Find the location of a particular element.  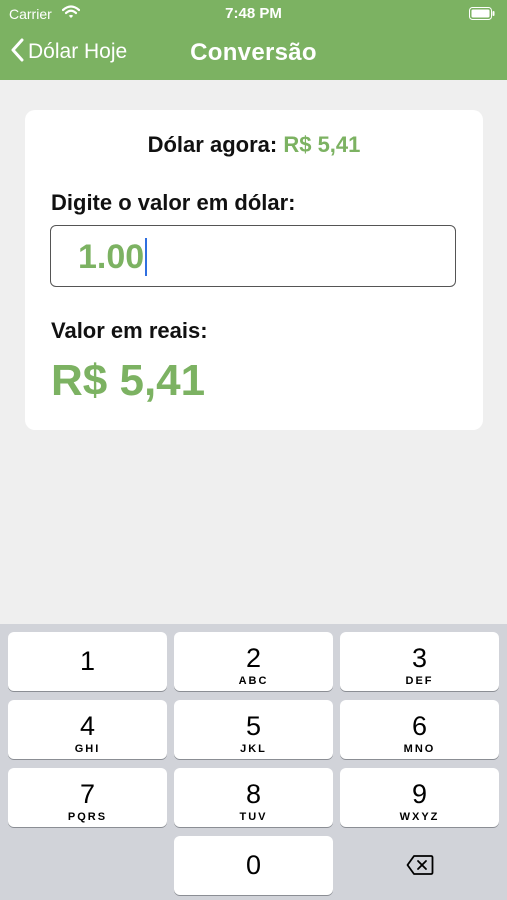

key-digit: 0 is located at coordinates (253, 865).